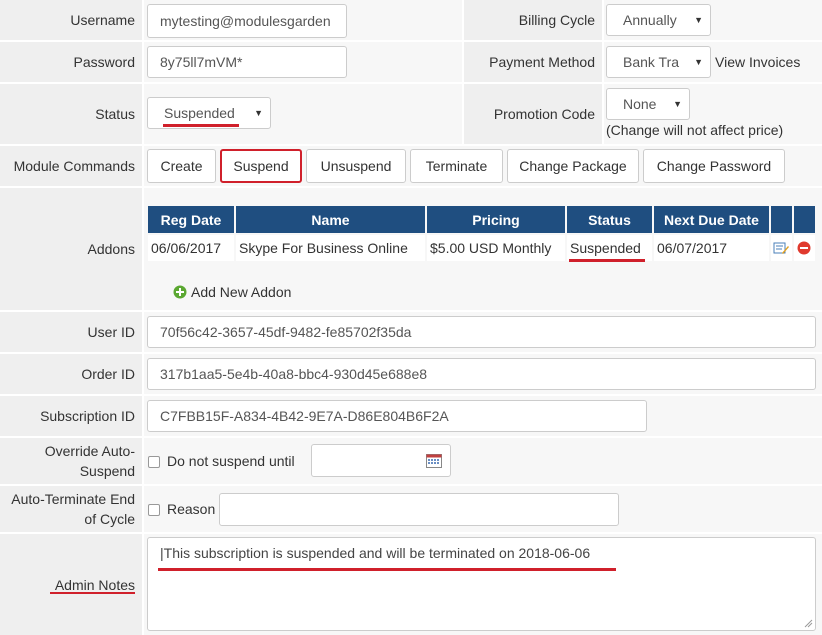 This screenshot has width=822, height=635. I want to click on col-next-due: Next Due Date, so click(711, 219).